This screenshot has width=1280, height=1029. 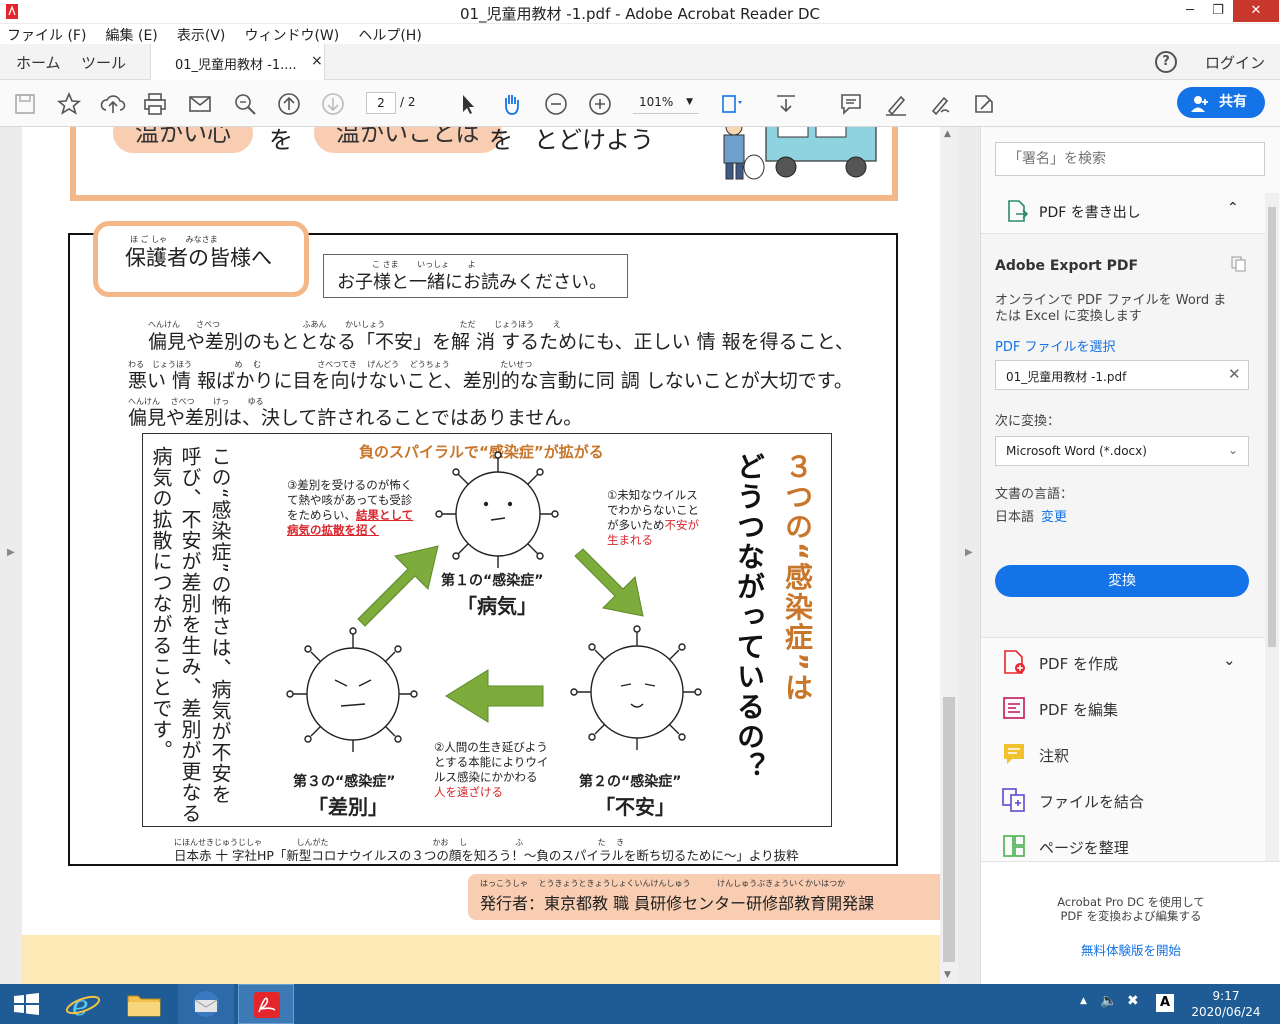 I want to click on menu-help: ヘルプ(H), so click(x=389, y=34).